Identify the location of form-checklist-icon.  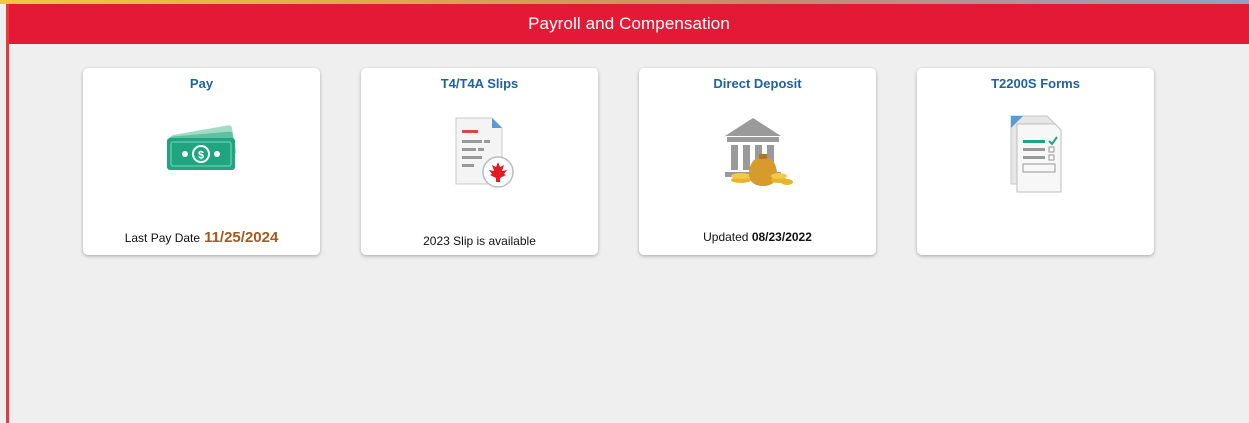
(1036, 156).